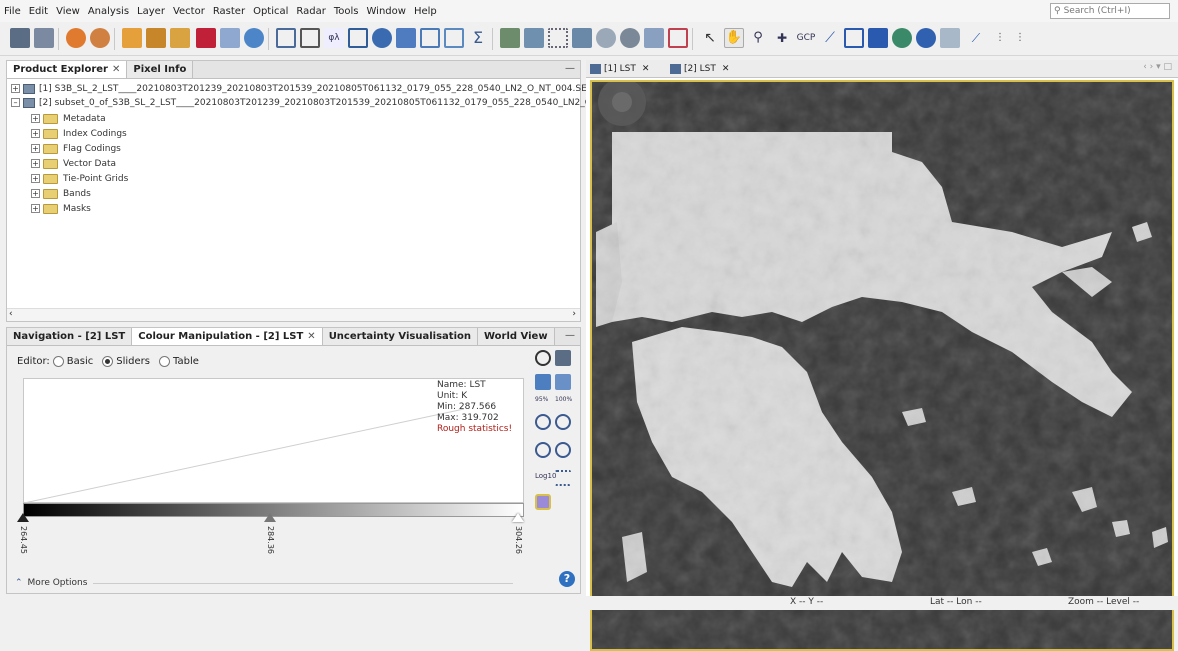  I want to click on grid-icon, so click(558, 38).